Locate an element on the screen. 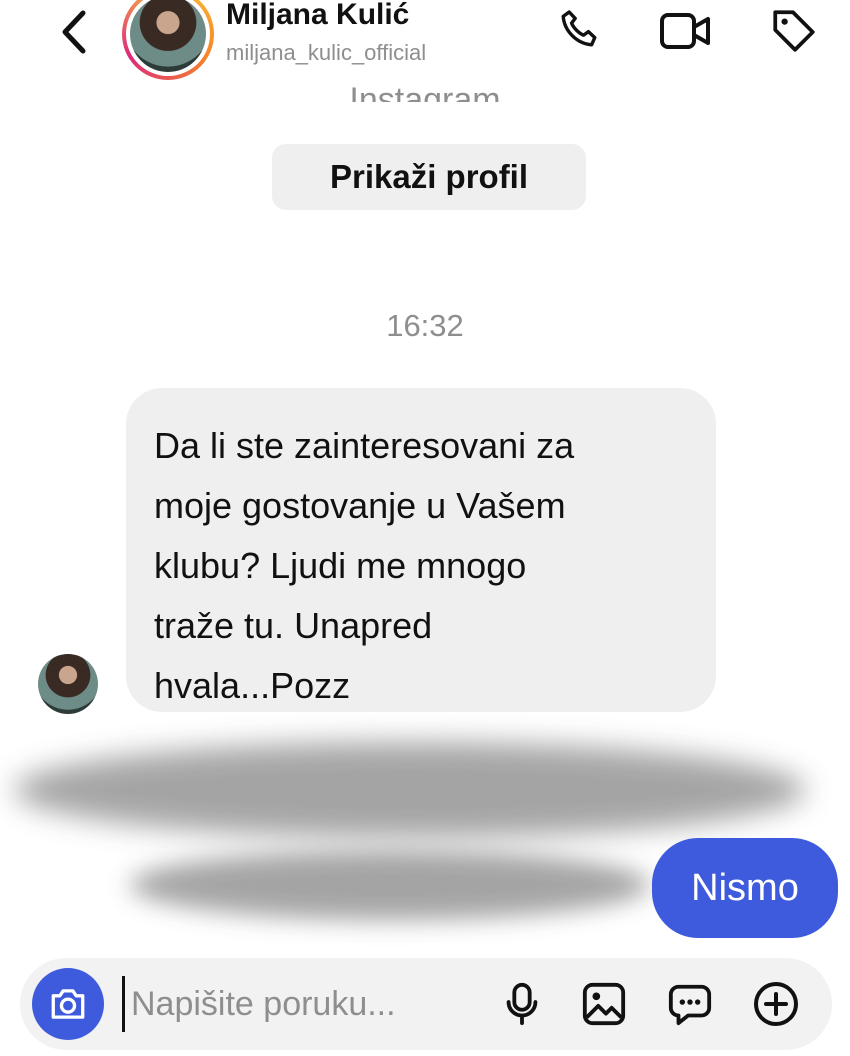 The width and height of the screenshot is (850, 1056). profile-name: Miljana Kulić is located at coordinates (317, 16).